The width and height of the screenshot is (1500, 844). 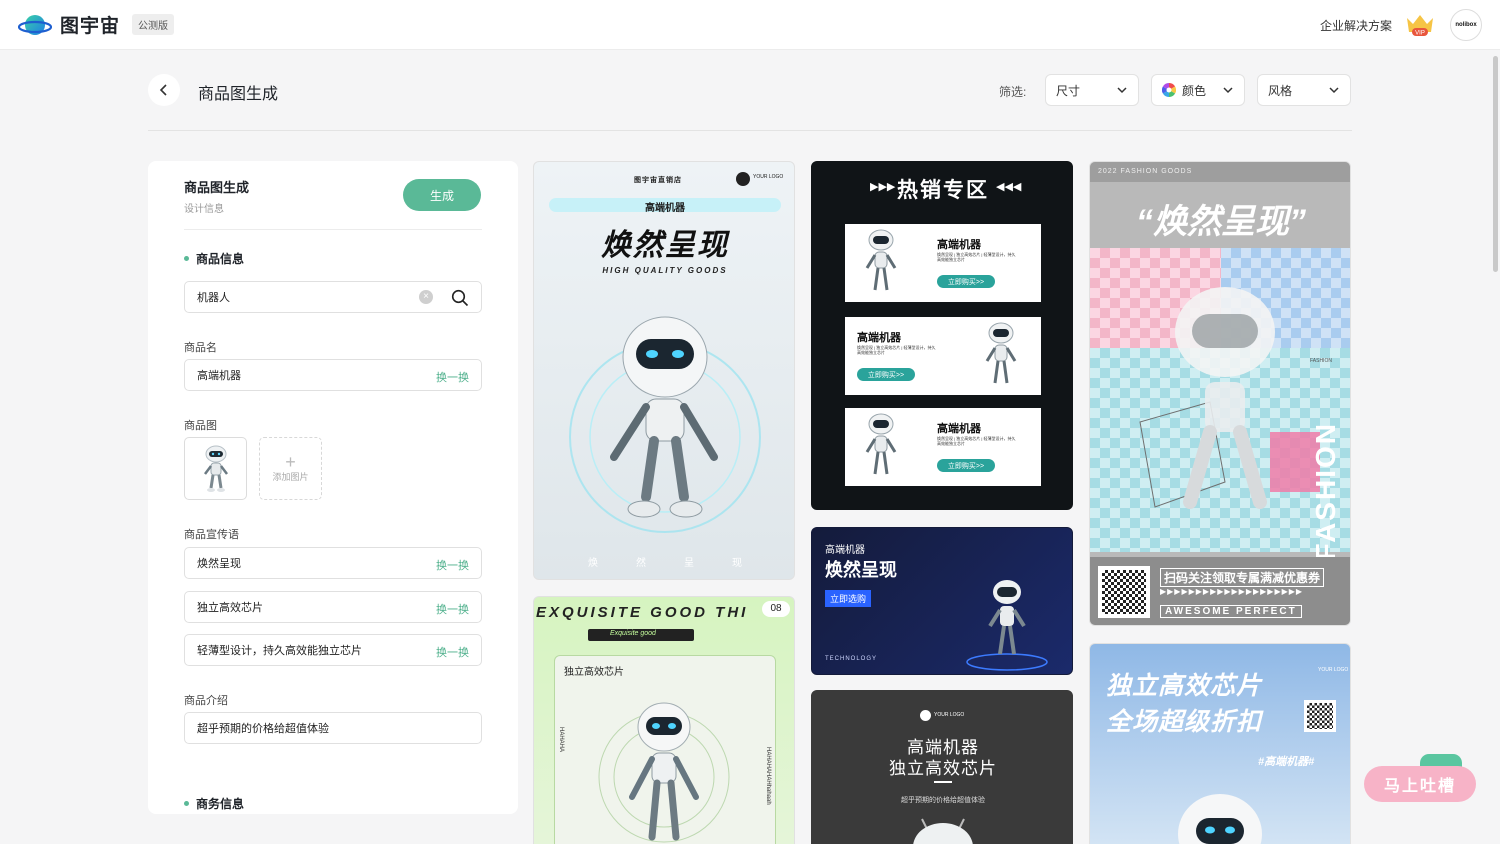 I want to click on filter-style-dropdown: 风格, so click(x=1304, y=90).